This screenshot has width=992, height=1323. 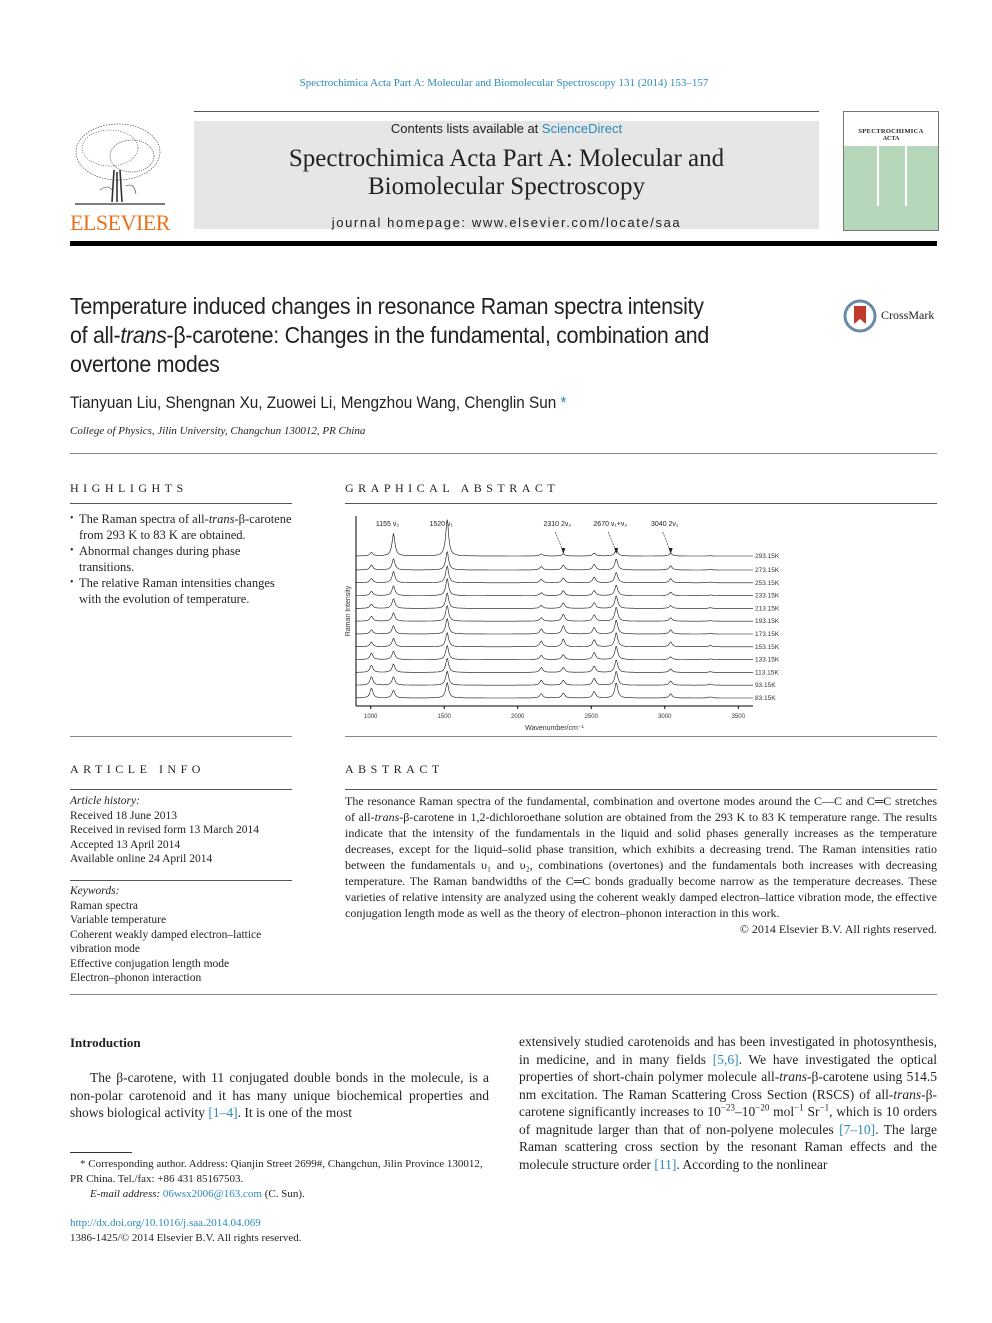 I want to click on graphical-abstract-heading: GRAPHICAL ABSTRACT, so click(x=452, y=488).